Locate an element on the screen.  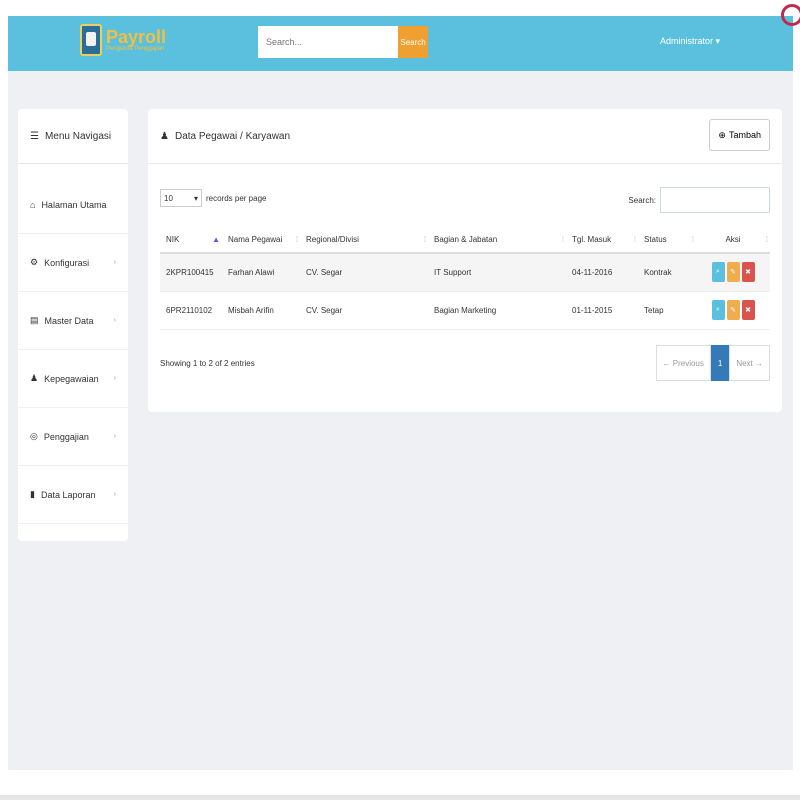
sidebar-item-penggajian: ◎ Penggajian › is located at coordinates (73, 437).